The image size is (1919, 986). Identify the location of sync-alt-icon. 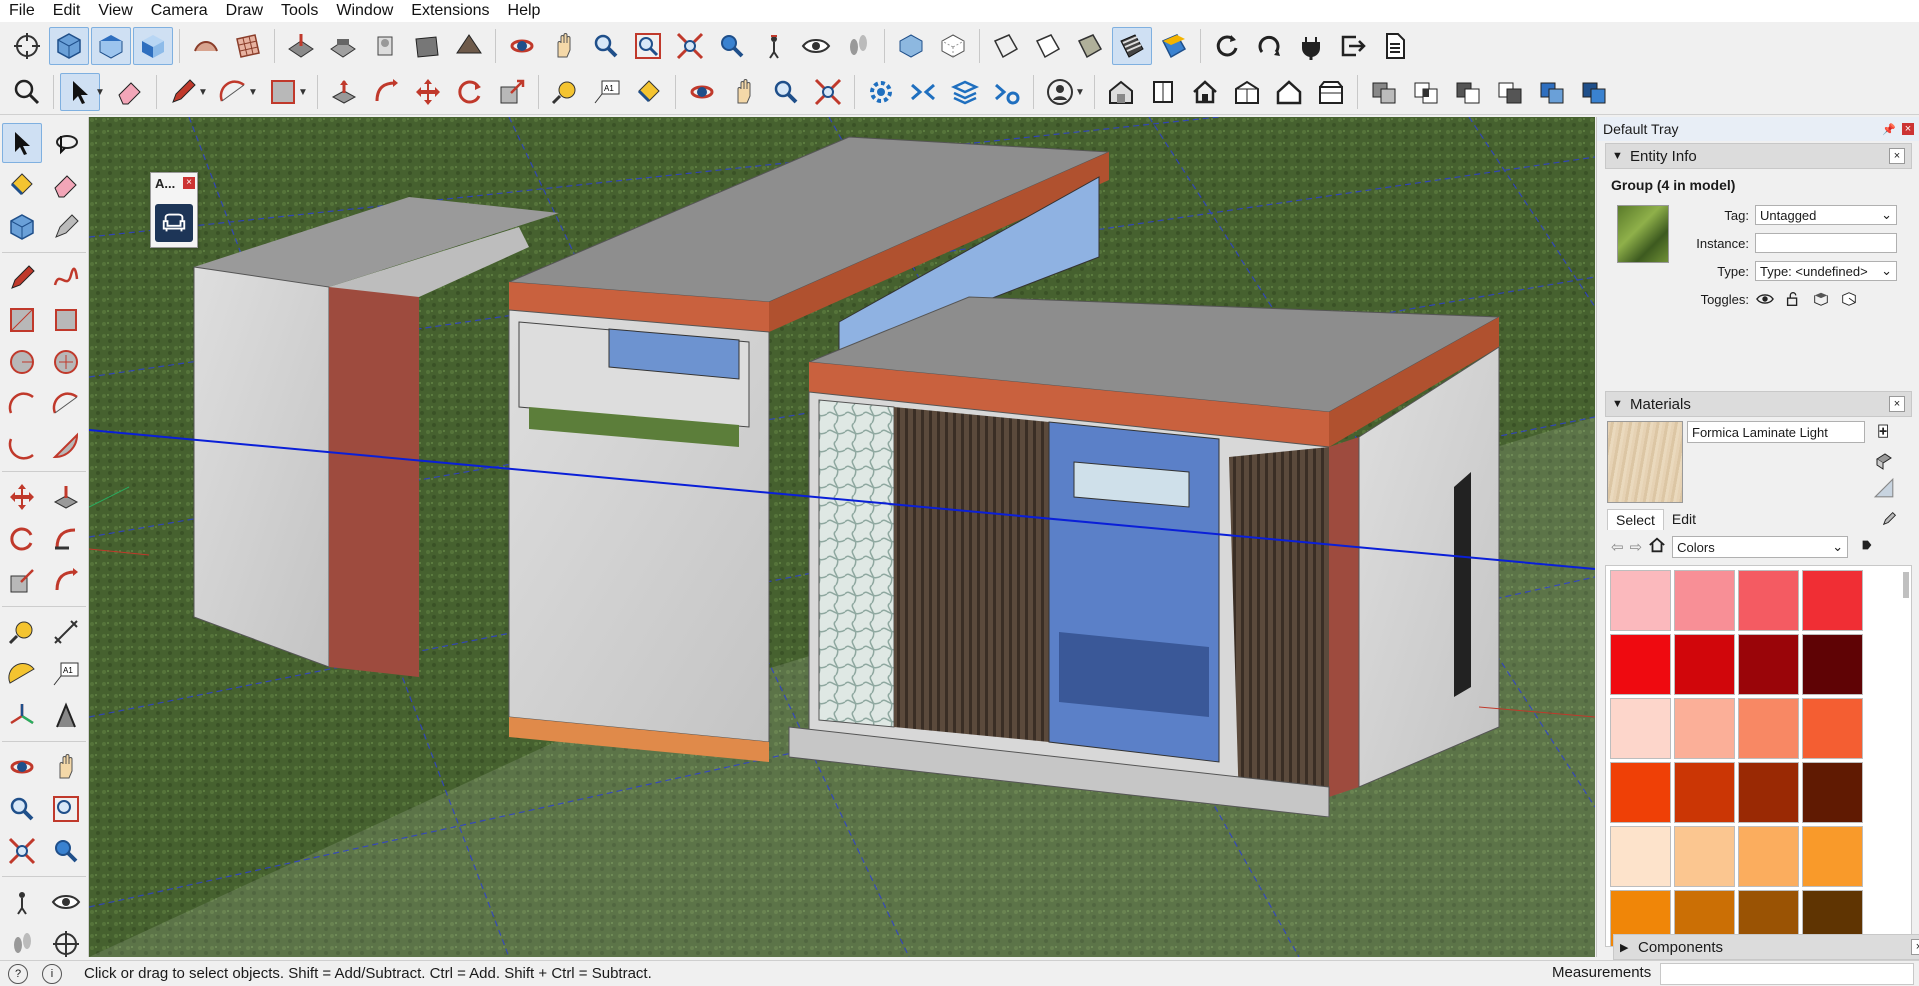
(1269, 46).